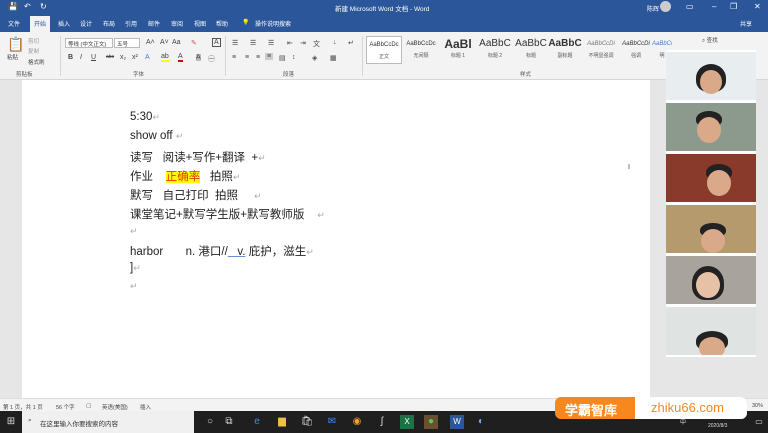  Describe the element at coordinates (457, 422) in the screenshot. I see `word-icon: W` at that location.